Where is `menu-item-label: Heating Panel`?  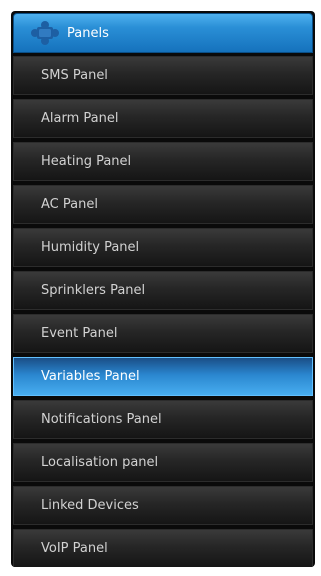
menu-item-label: Heating Panel is located at coordinates (86, 161).